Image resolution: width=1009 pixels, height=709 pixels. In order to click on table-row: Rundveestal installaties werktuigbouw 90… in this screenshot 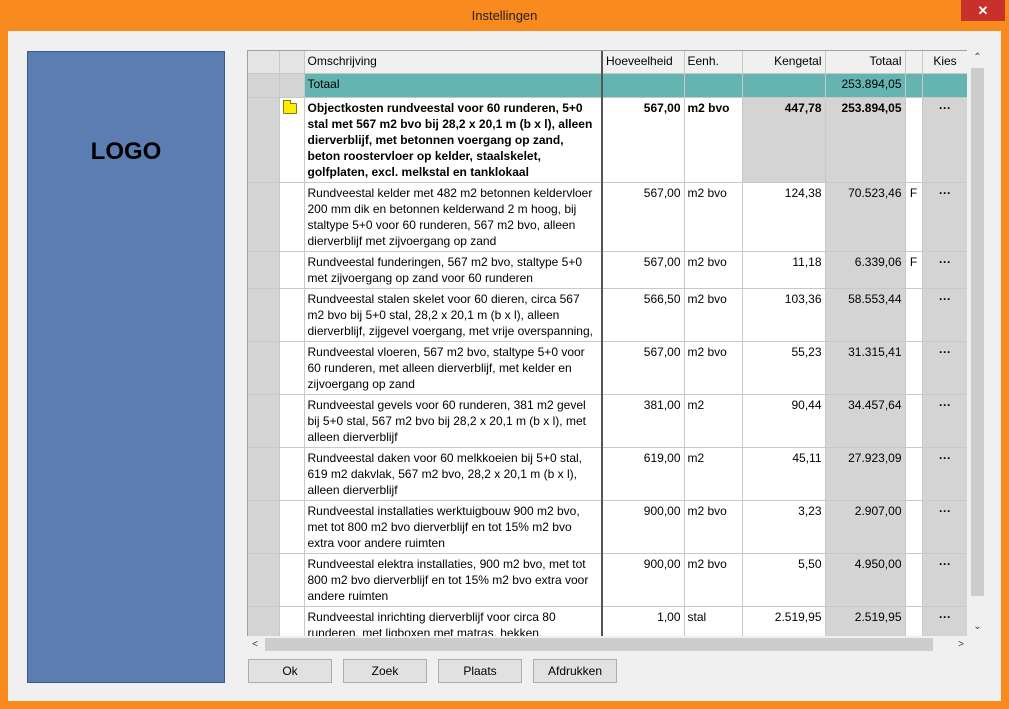, I will do `click(607, 527)`.